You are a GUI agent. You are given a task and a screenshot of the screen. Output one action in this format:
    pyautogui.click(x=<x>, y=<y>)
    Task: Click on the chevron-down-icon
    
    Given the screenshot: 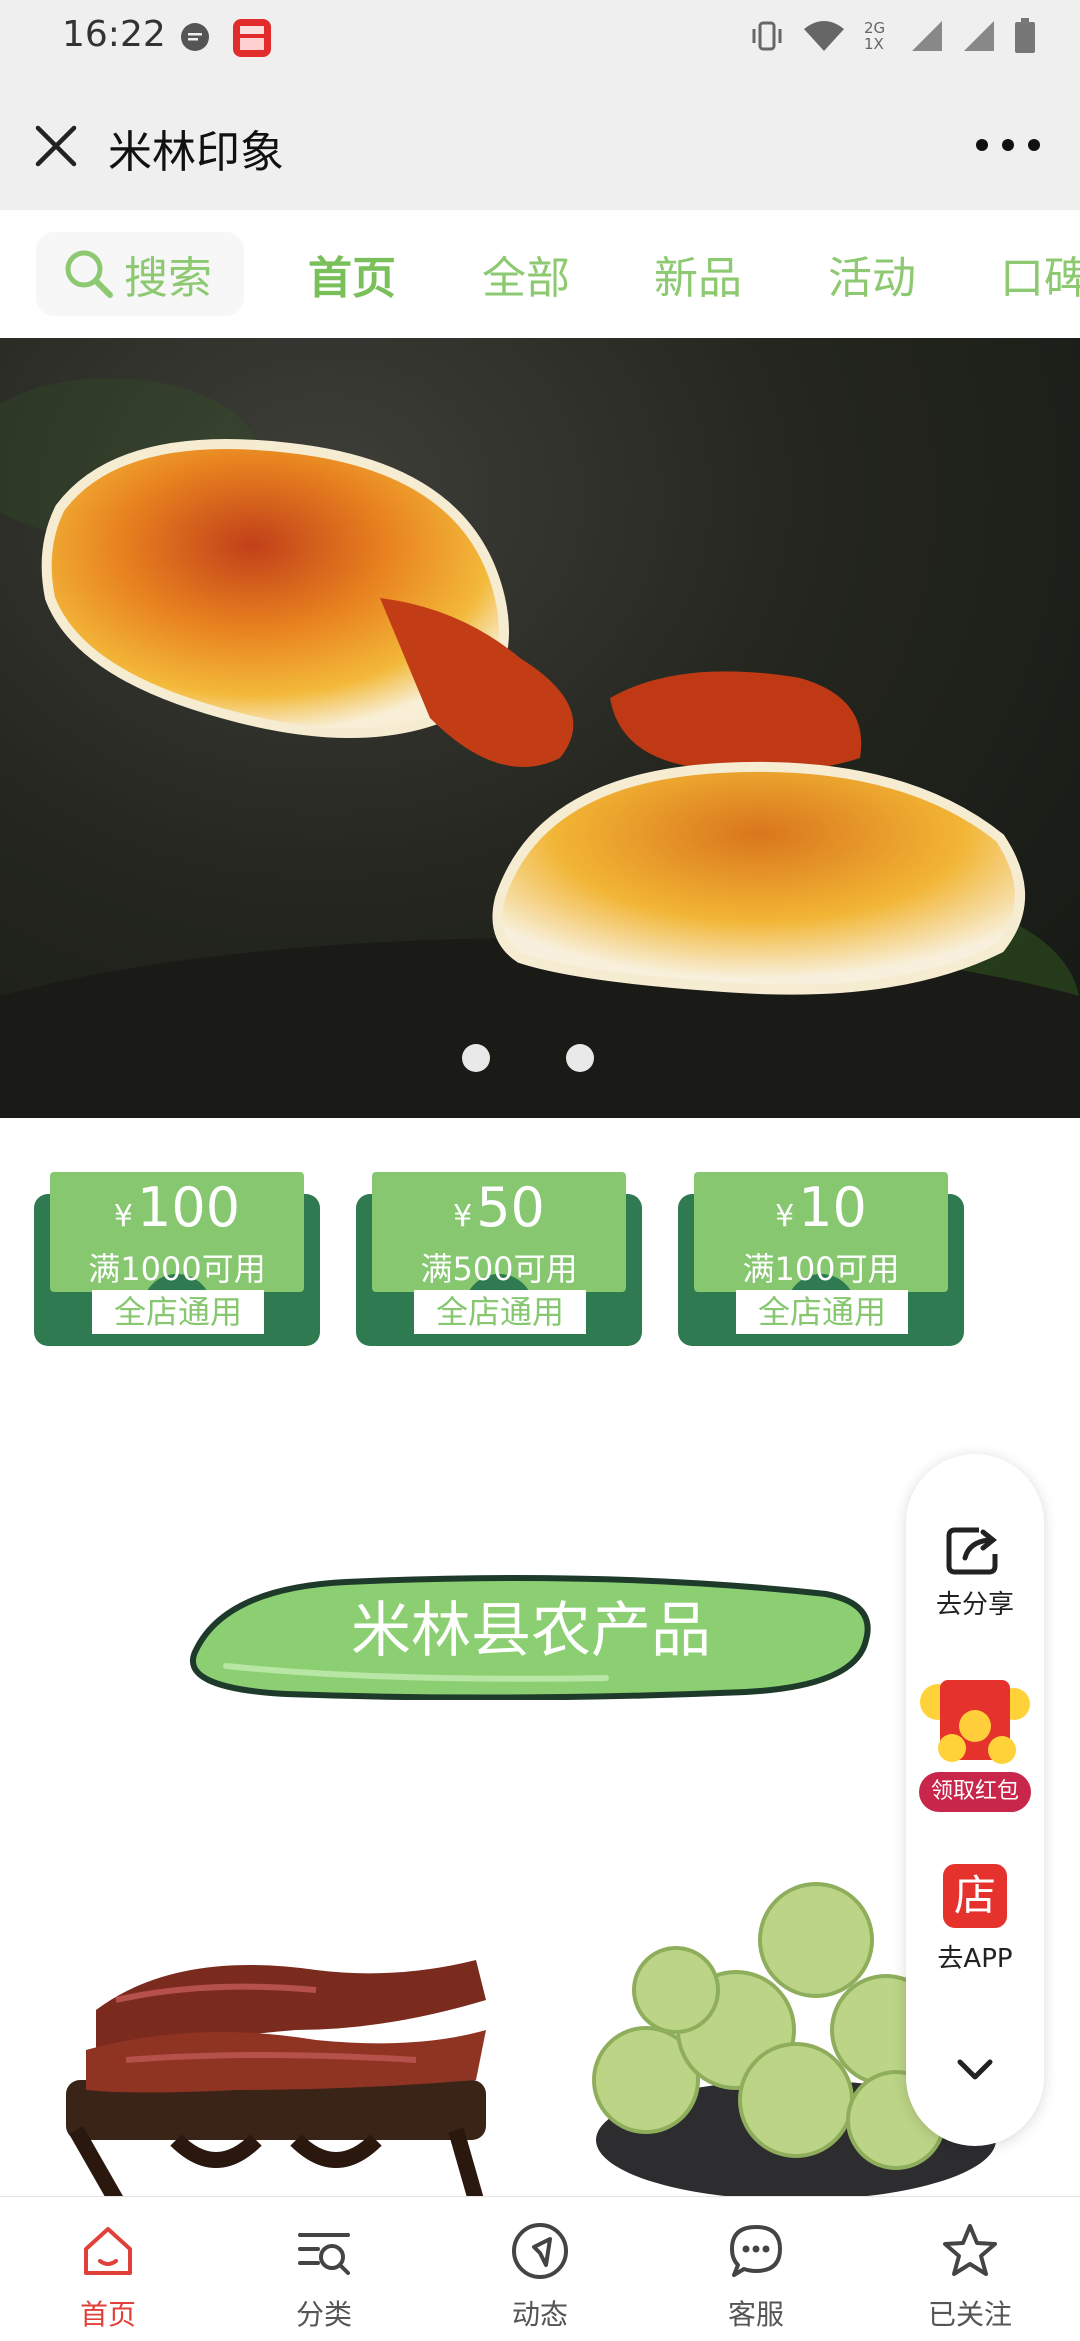 What is the action you would take?
    pyautogui.click(x=975, y=2069)
    